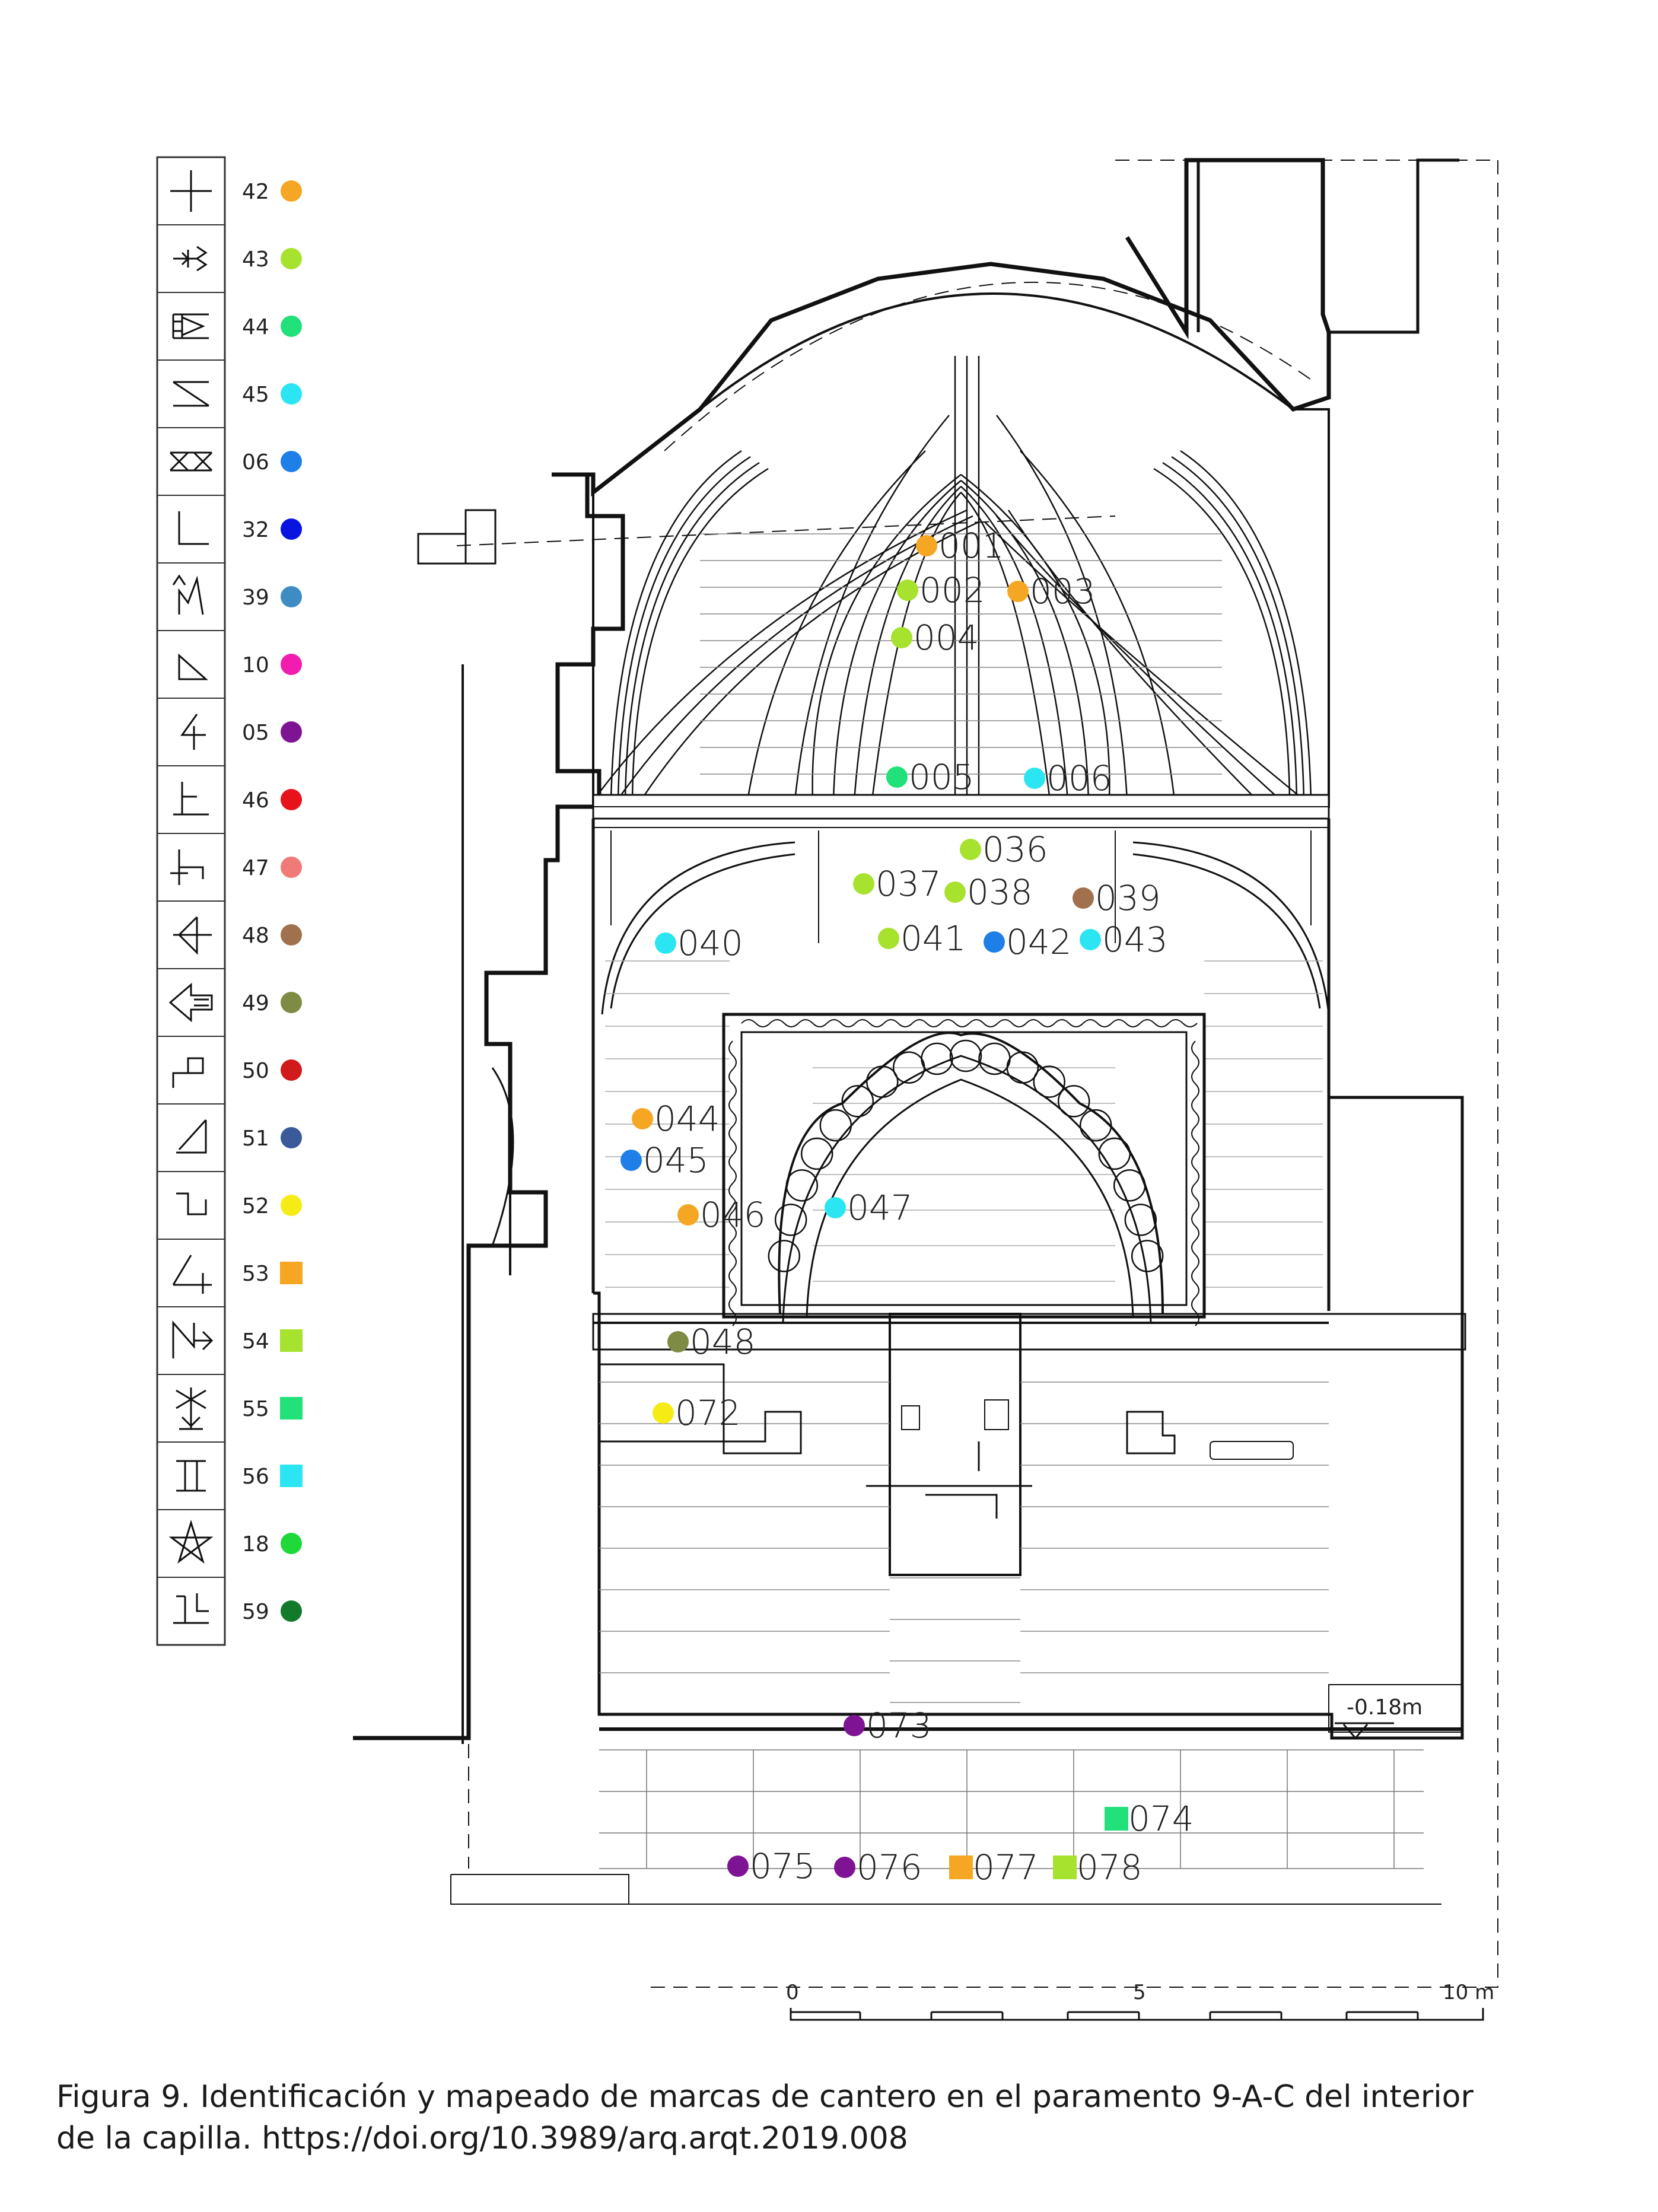 The height and width of the screenshot is (2212, 1658). Describe the element at coordinates (1468, 1992) in the screenshot. I see `scale-label-10: 10 m` at that location.